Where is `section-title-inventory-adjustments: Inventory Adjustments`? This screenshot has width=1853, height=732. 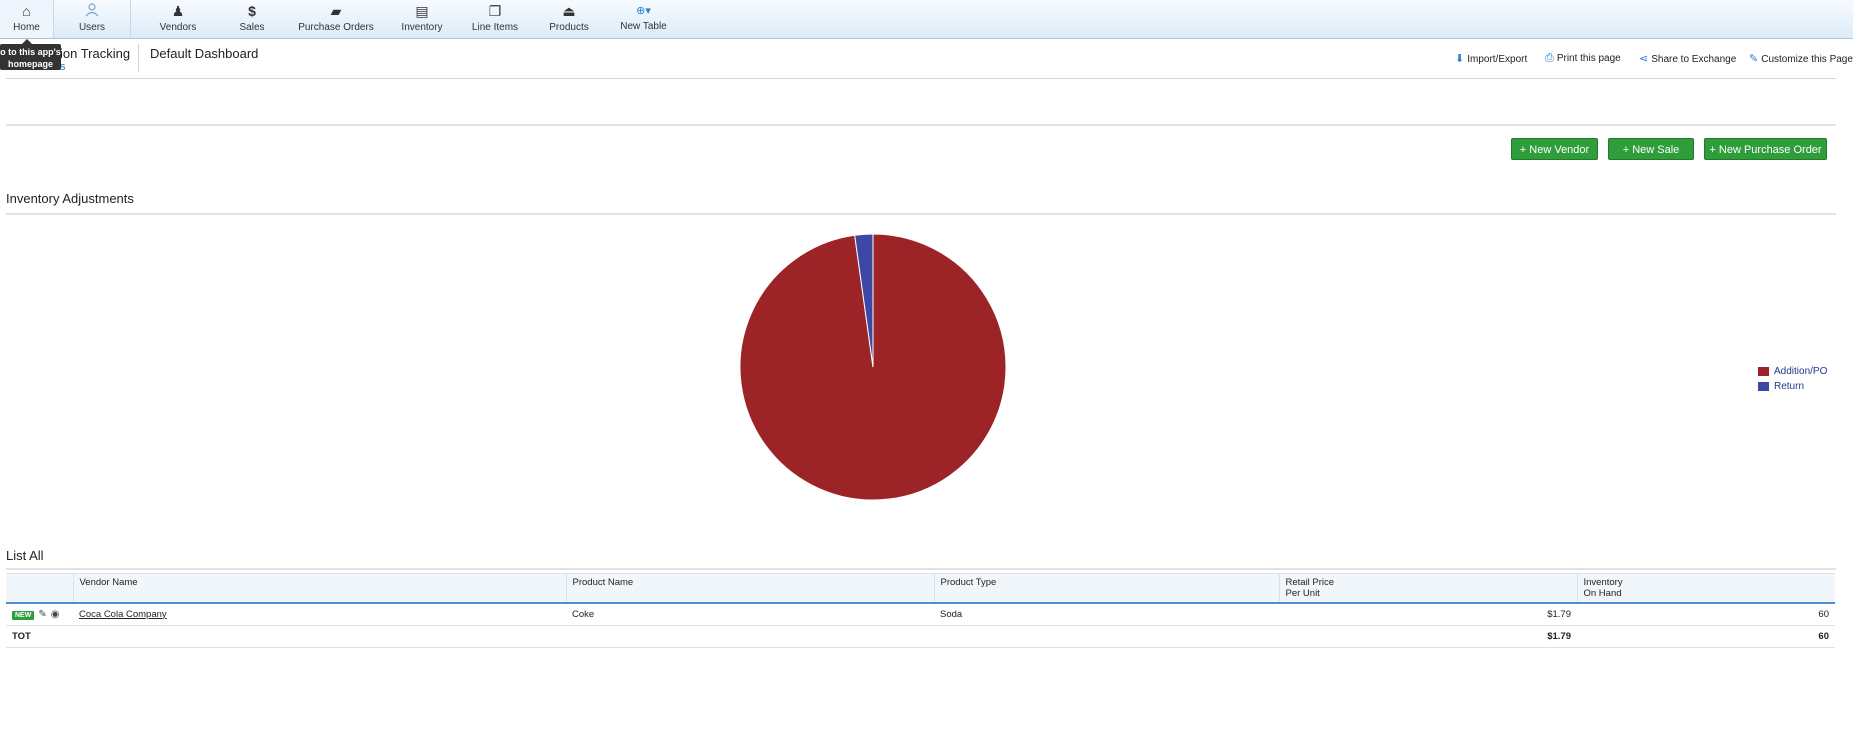
section-title-inventory-adjustments: Inventory Adjustments is located at coordinates (70, 198).